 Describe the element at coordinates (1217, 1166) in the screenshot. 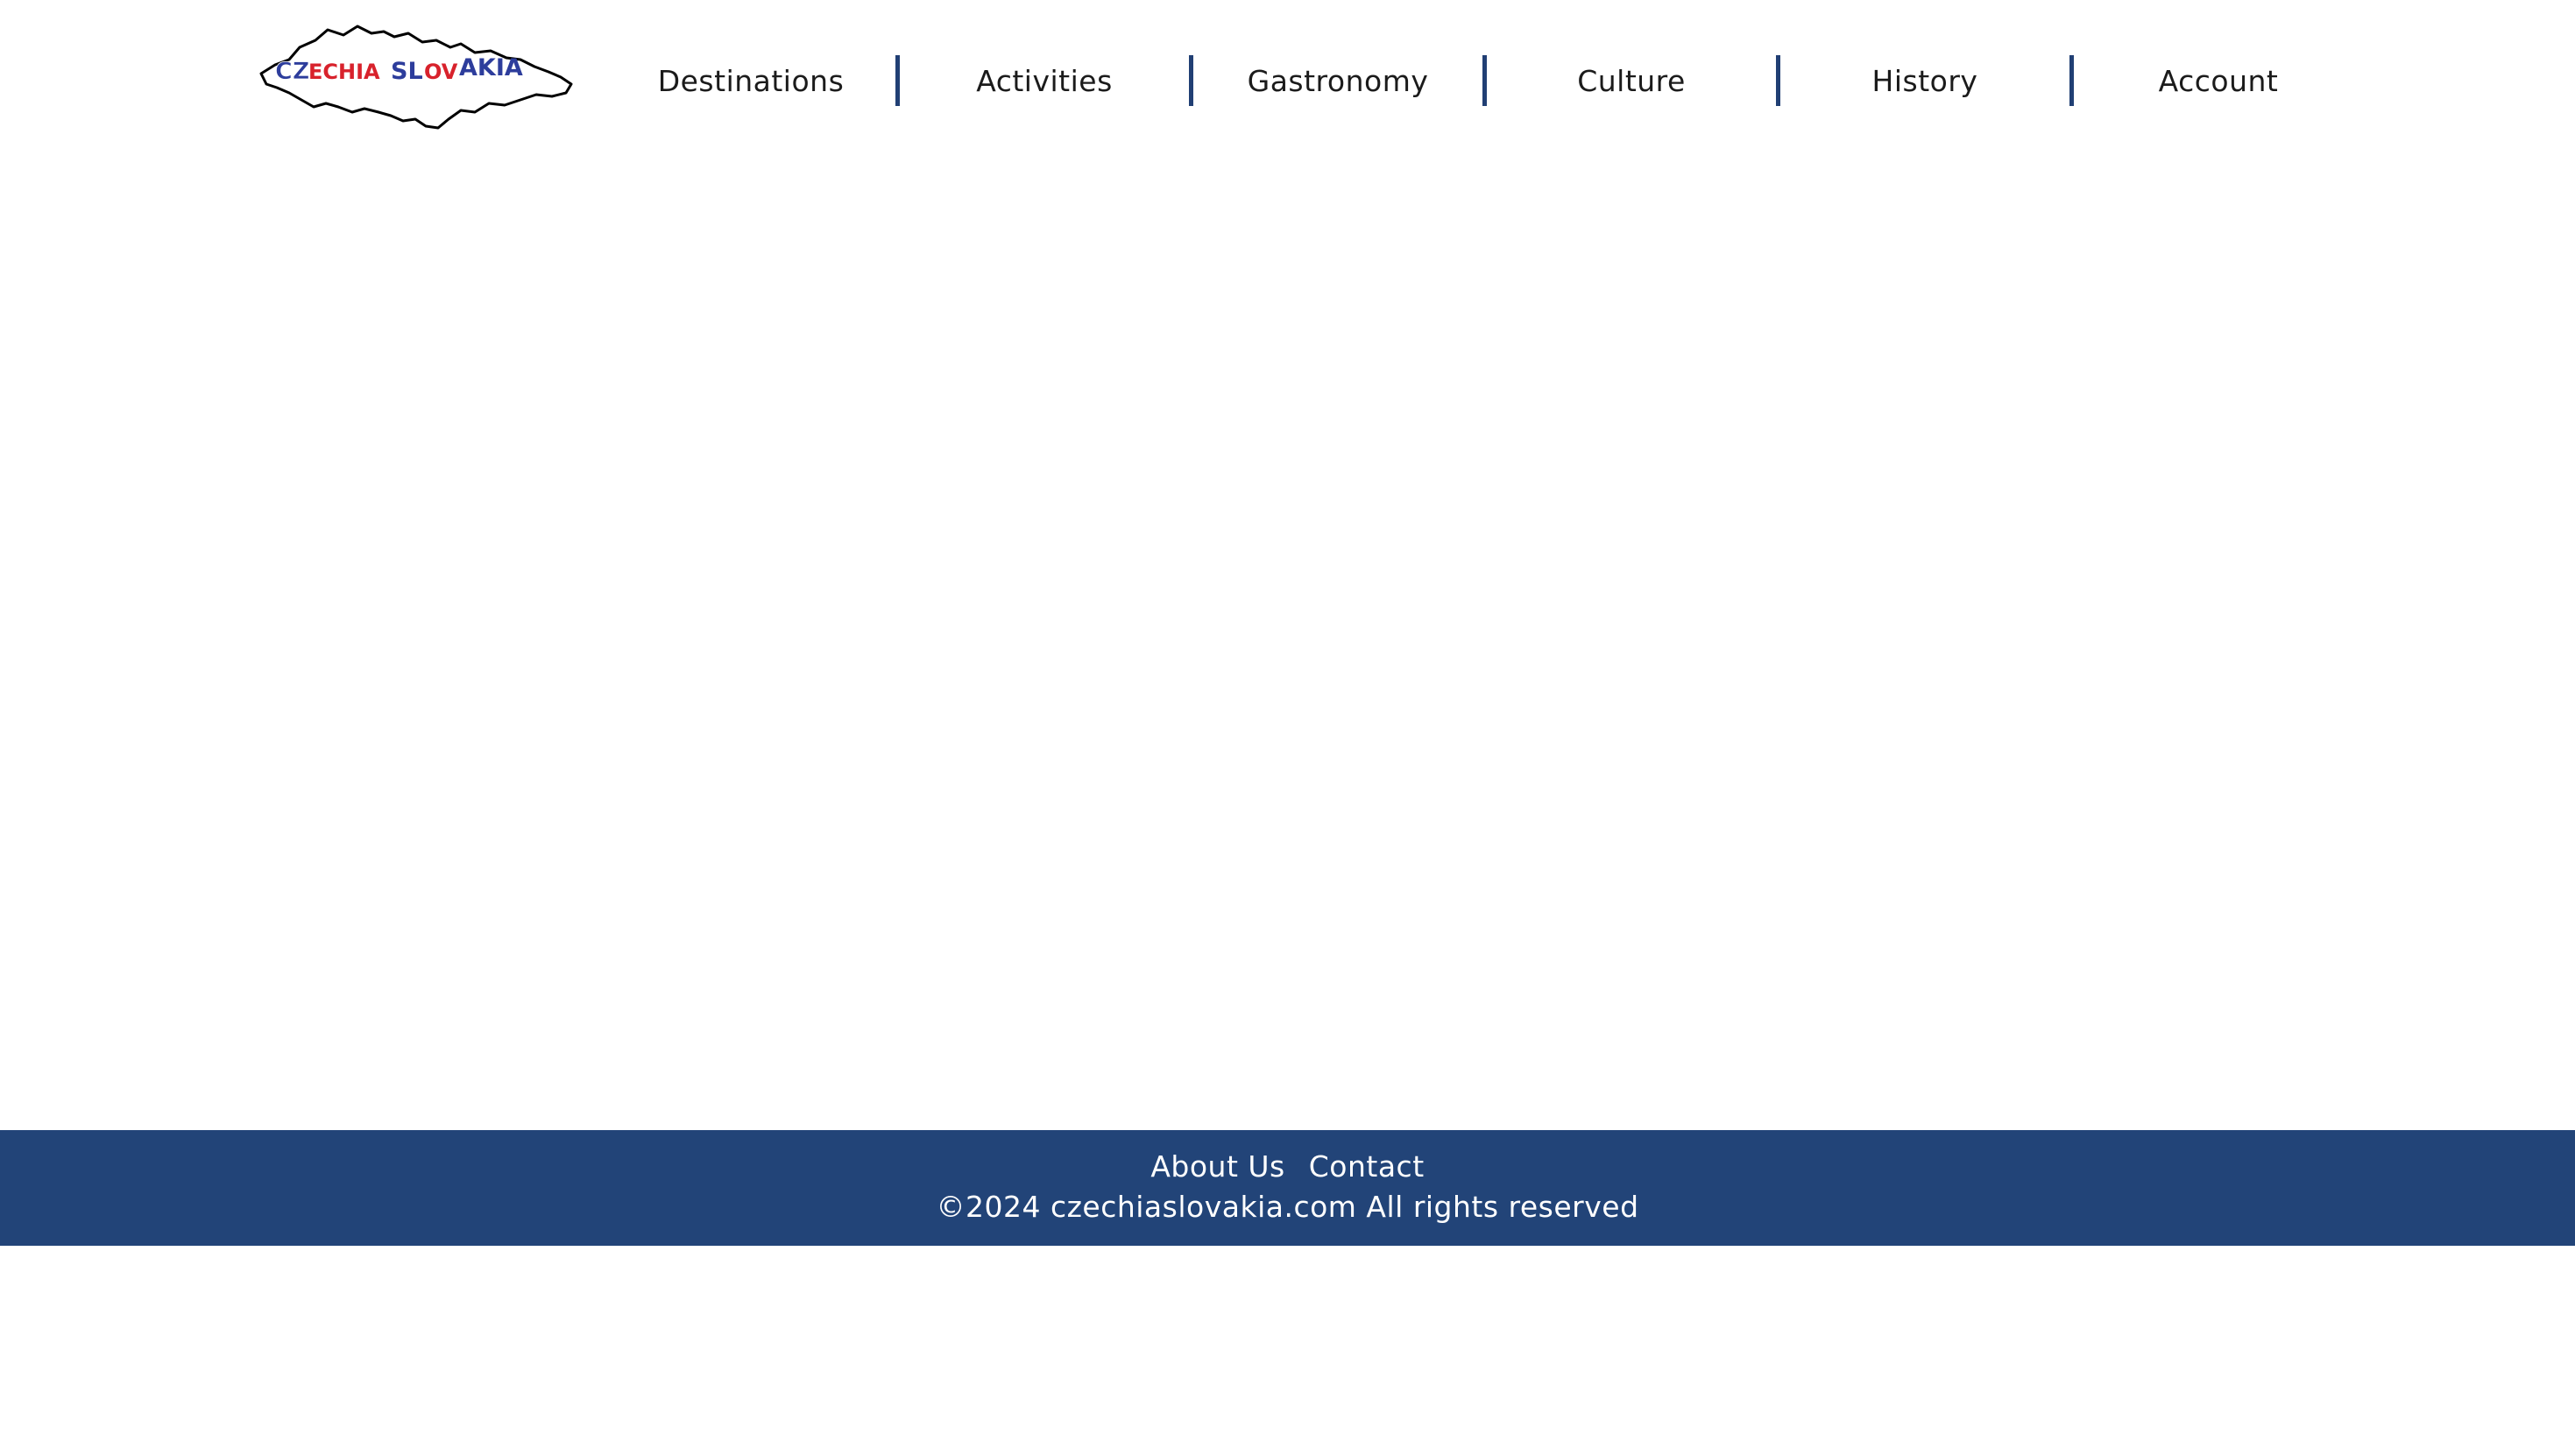

I see `footer-link-about-us: About Us` at that location.